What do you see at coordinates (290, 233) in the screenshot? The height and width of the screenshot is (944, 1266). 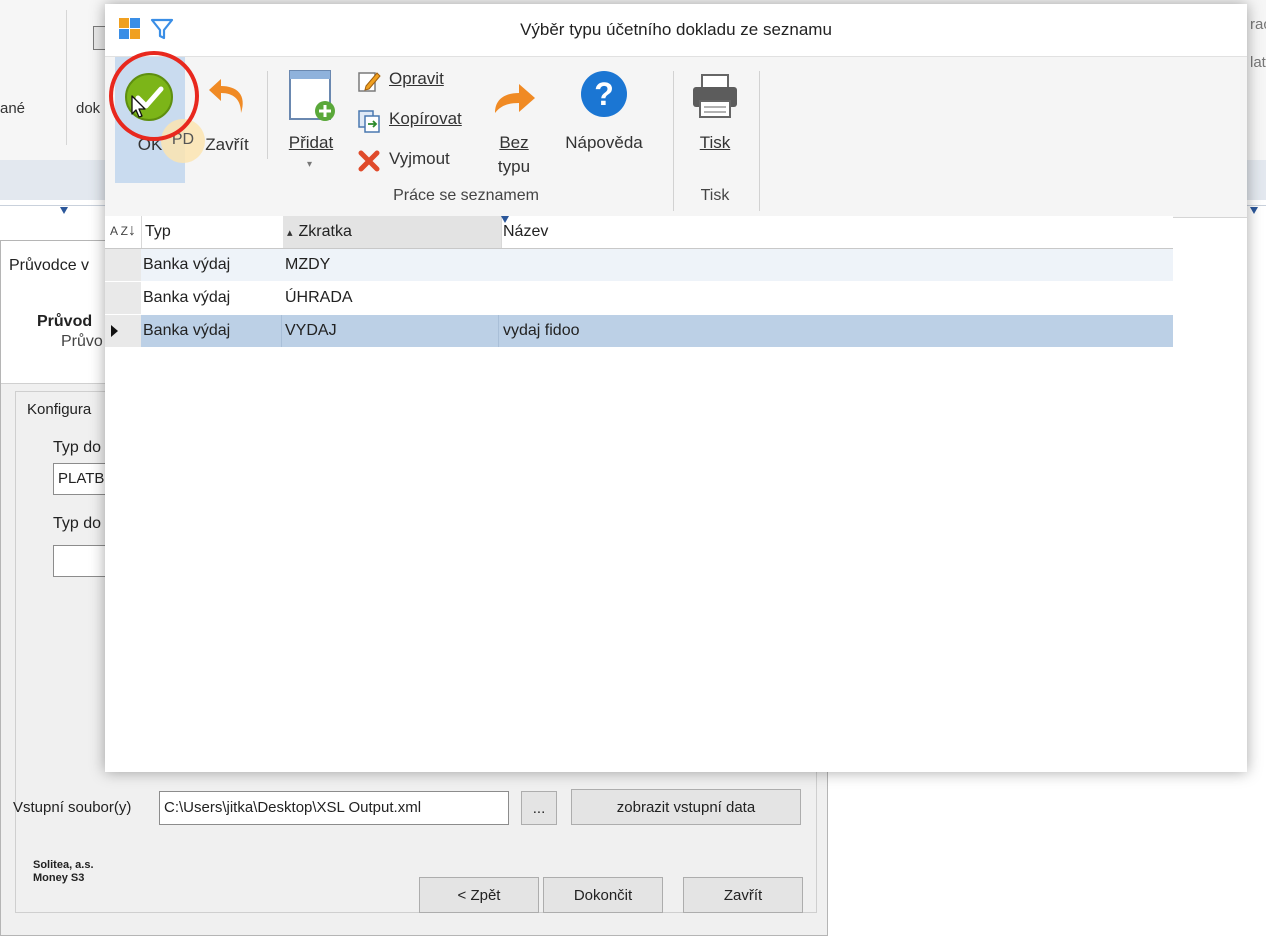 I see `sort-ascending-icon: ▴` at bounding box center [290, 233].